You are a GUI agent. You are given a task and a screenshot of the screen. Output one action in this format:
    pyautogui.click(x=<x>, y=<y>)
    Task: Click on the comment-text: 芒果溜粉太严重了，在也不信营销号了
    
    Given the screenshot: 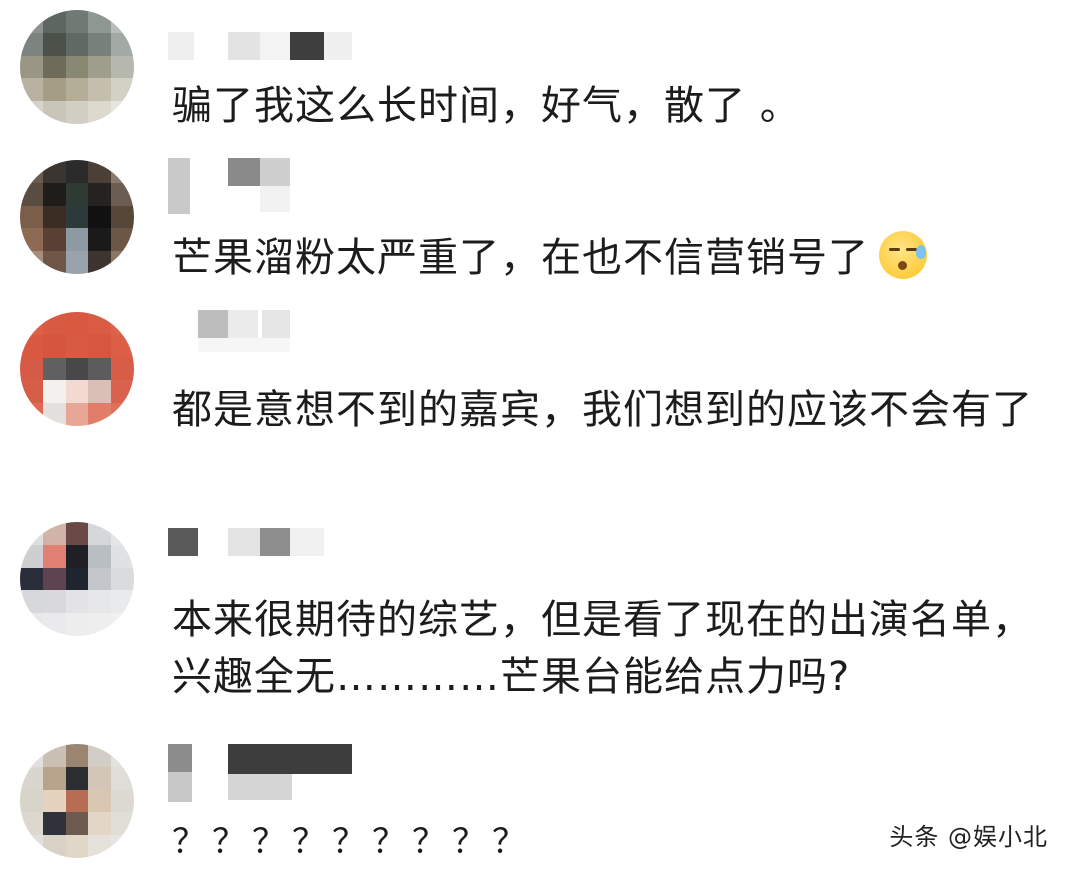 What is the action you would take?
    pyautogui.click(x=612, y=258)
    